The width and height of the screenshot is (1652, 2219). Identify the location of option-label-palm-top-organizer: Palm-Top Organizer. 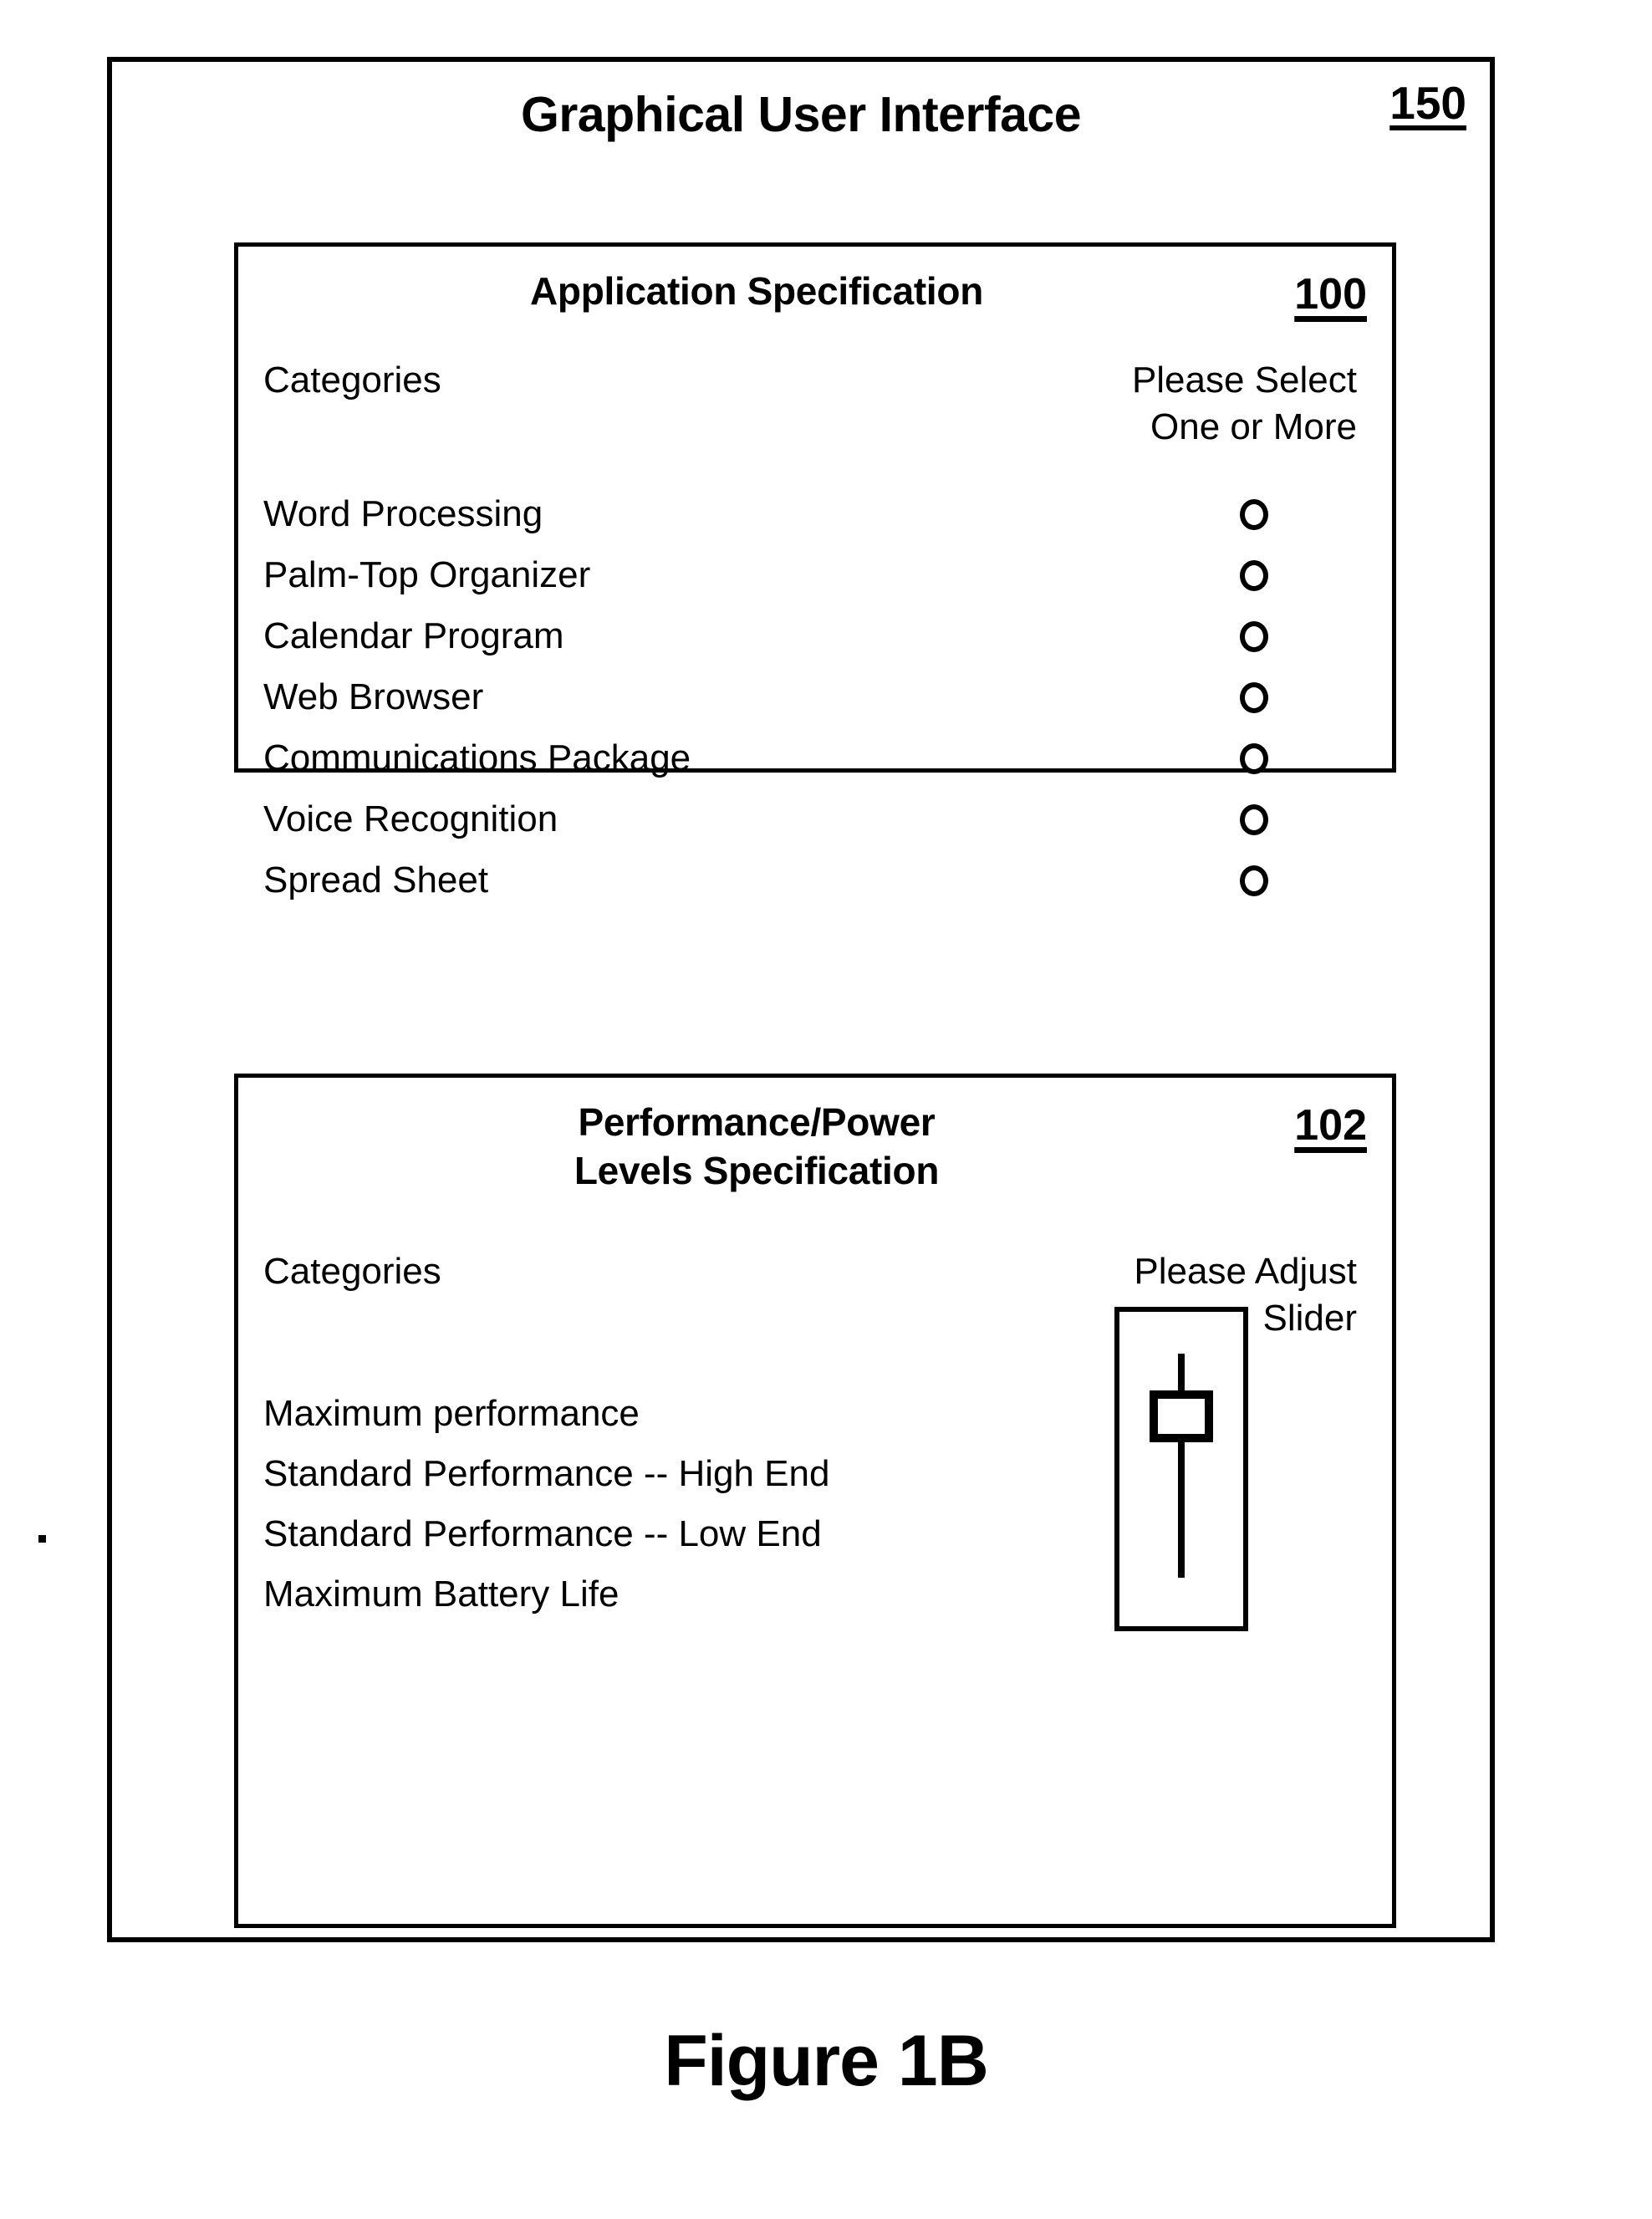
(427, 575).